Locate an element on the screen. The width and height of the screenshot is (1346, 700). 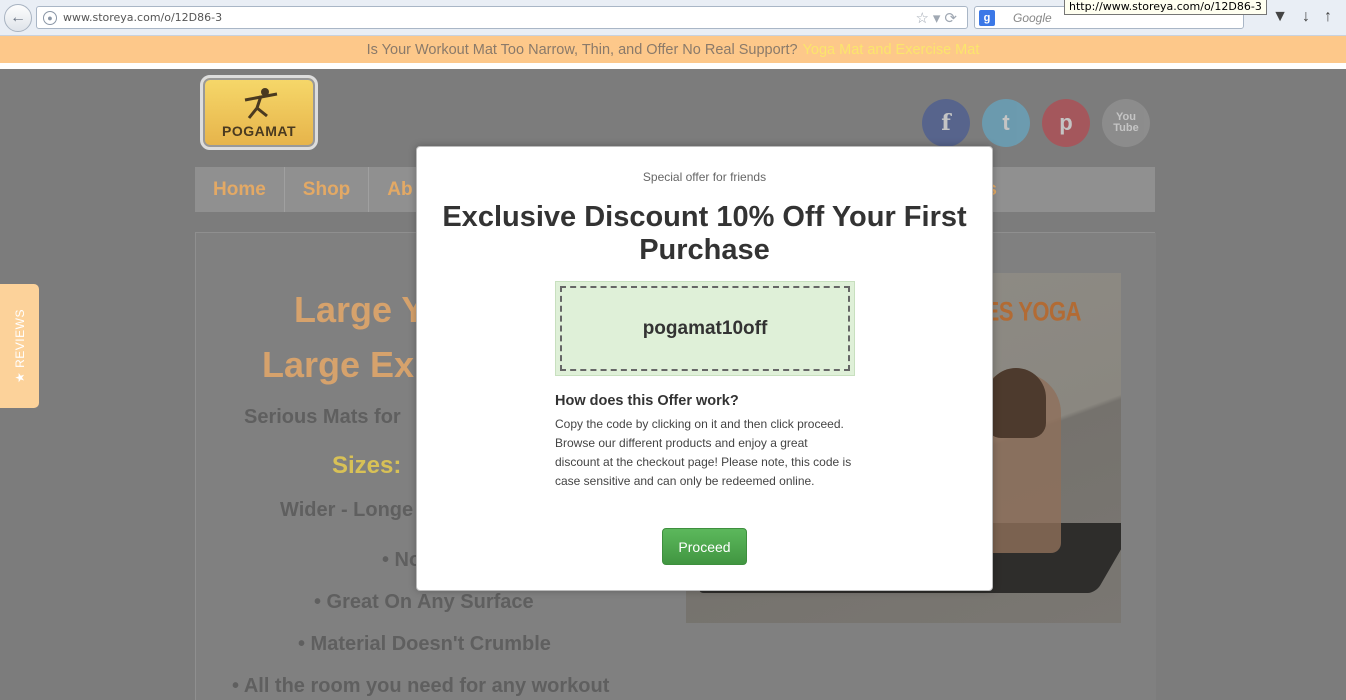
social-links: f t p You Tube is located at coordinates (1036, 123).